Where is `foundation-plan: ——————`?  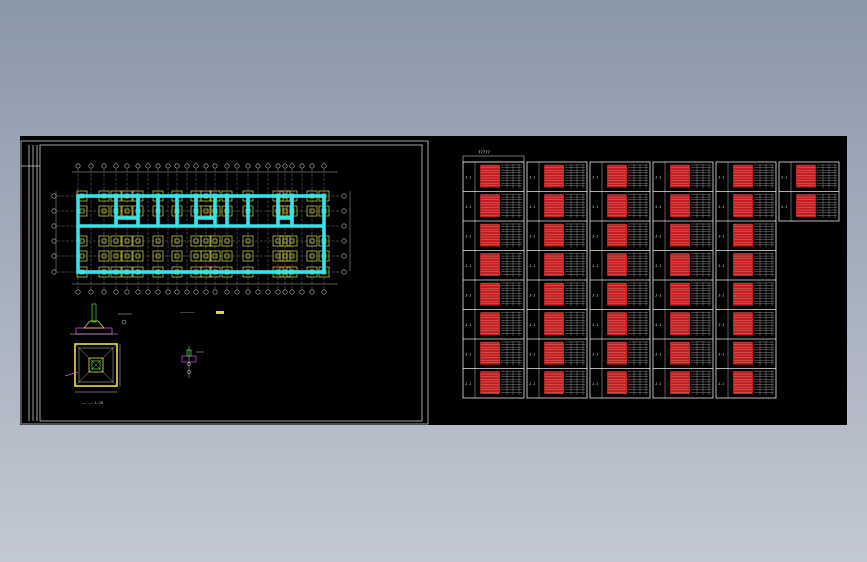 foundation-plan: —————— is located at coordinates (201, 239).